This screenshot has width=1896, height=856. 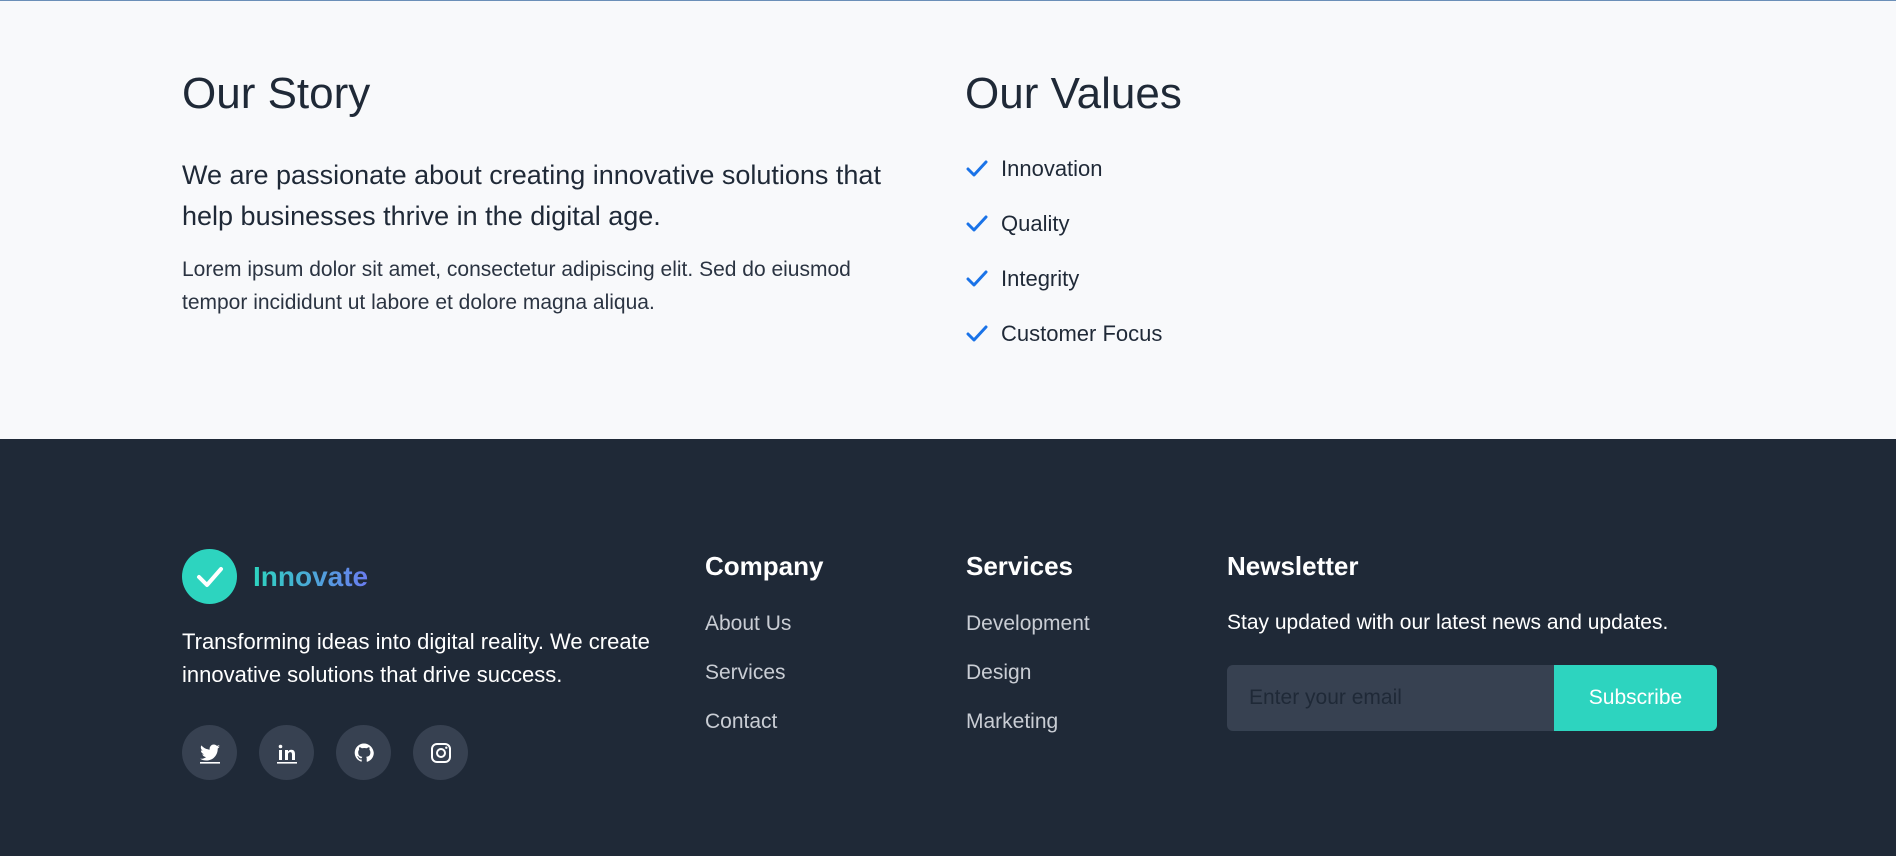 I want to click on value-item: Quality, so click(x=1265, y=223).